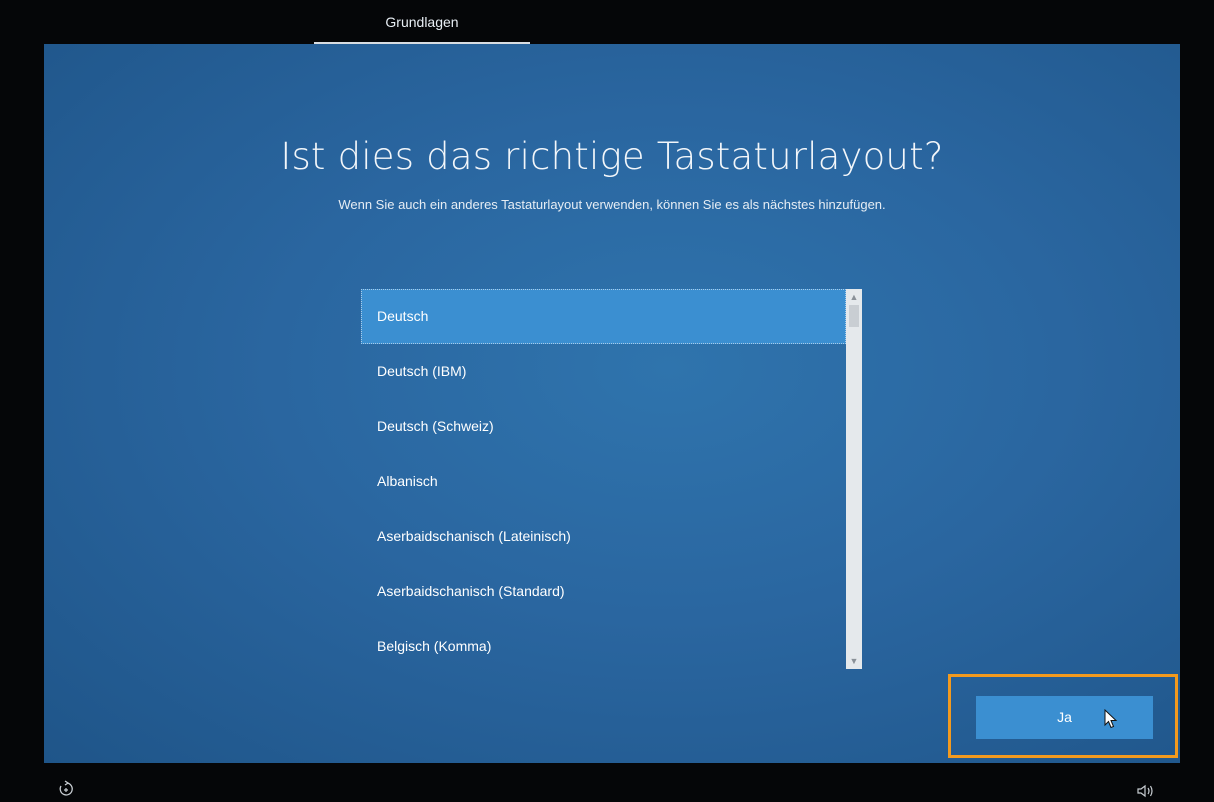 This screenshot has width=1214, height=802. What do you see at coordinates (1064, 717) in the screenshot?
I see `ja-button: Ja` at bounding box center [1064, 717].